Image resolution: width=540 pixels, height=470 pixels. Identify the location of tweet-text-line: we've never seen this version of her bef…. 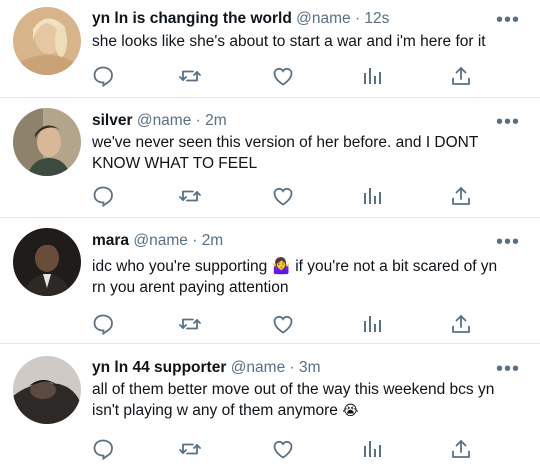
(285, 142).